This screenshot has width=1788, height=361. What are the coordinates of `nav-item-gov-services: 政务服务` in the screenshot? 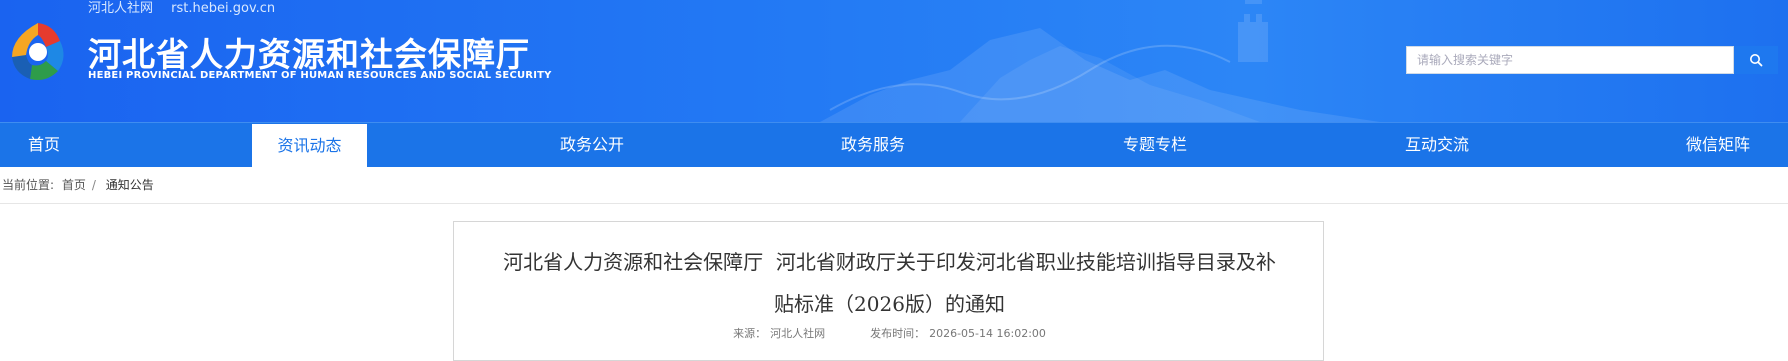 It's located at (873, 145).